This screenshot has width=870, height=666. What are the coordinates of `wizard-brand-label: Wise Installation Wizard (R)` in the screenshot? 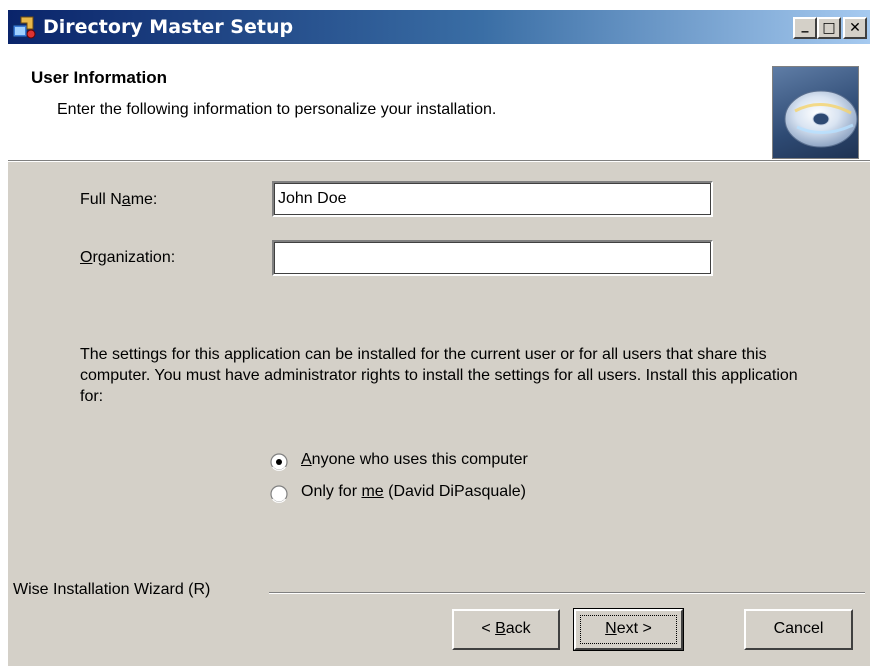 It's located at (112, 589).